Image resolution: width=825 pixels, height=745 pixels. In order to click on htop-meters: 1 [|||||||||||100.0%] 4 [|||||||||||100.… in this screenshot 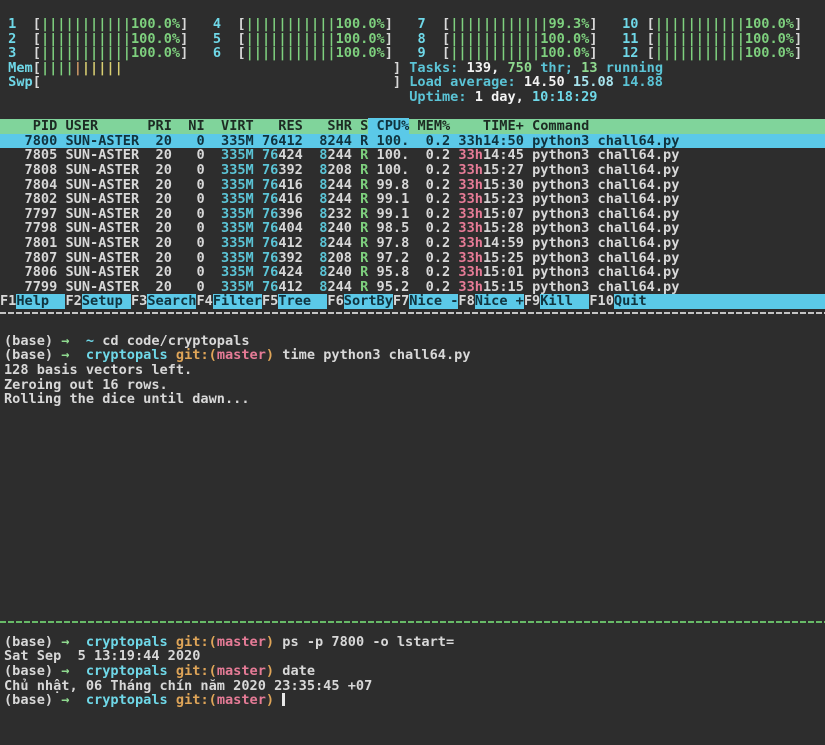, I will do `click(412, 61)`.